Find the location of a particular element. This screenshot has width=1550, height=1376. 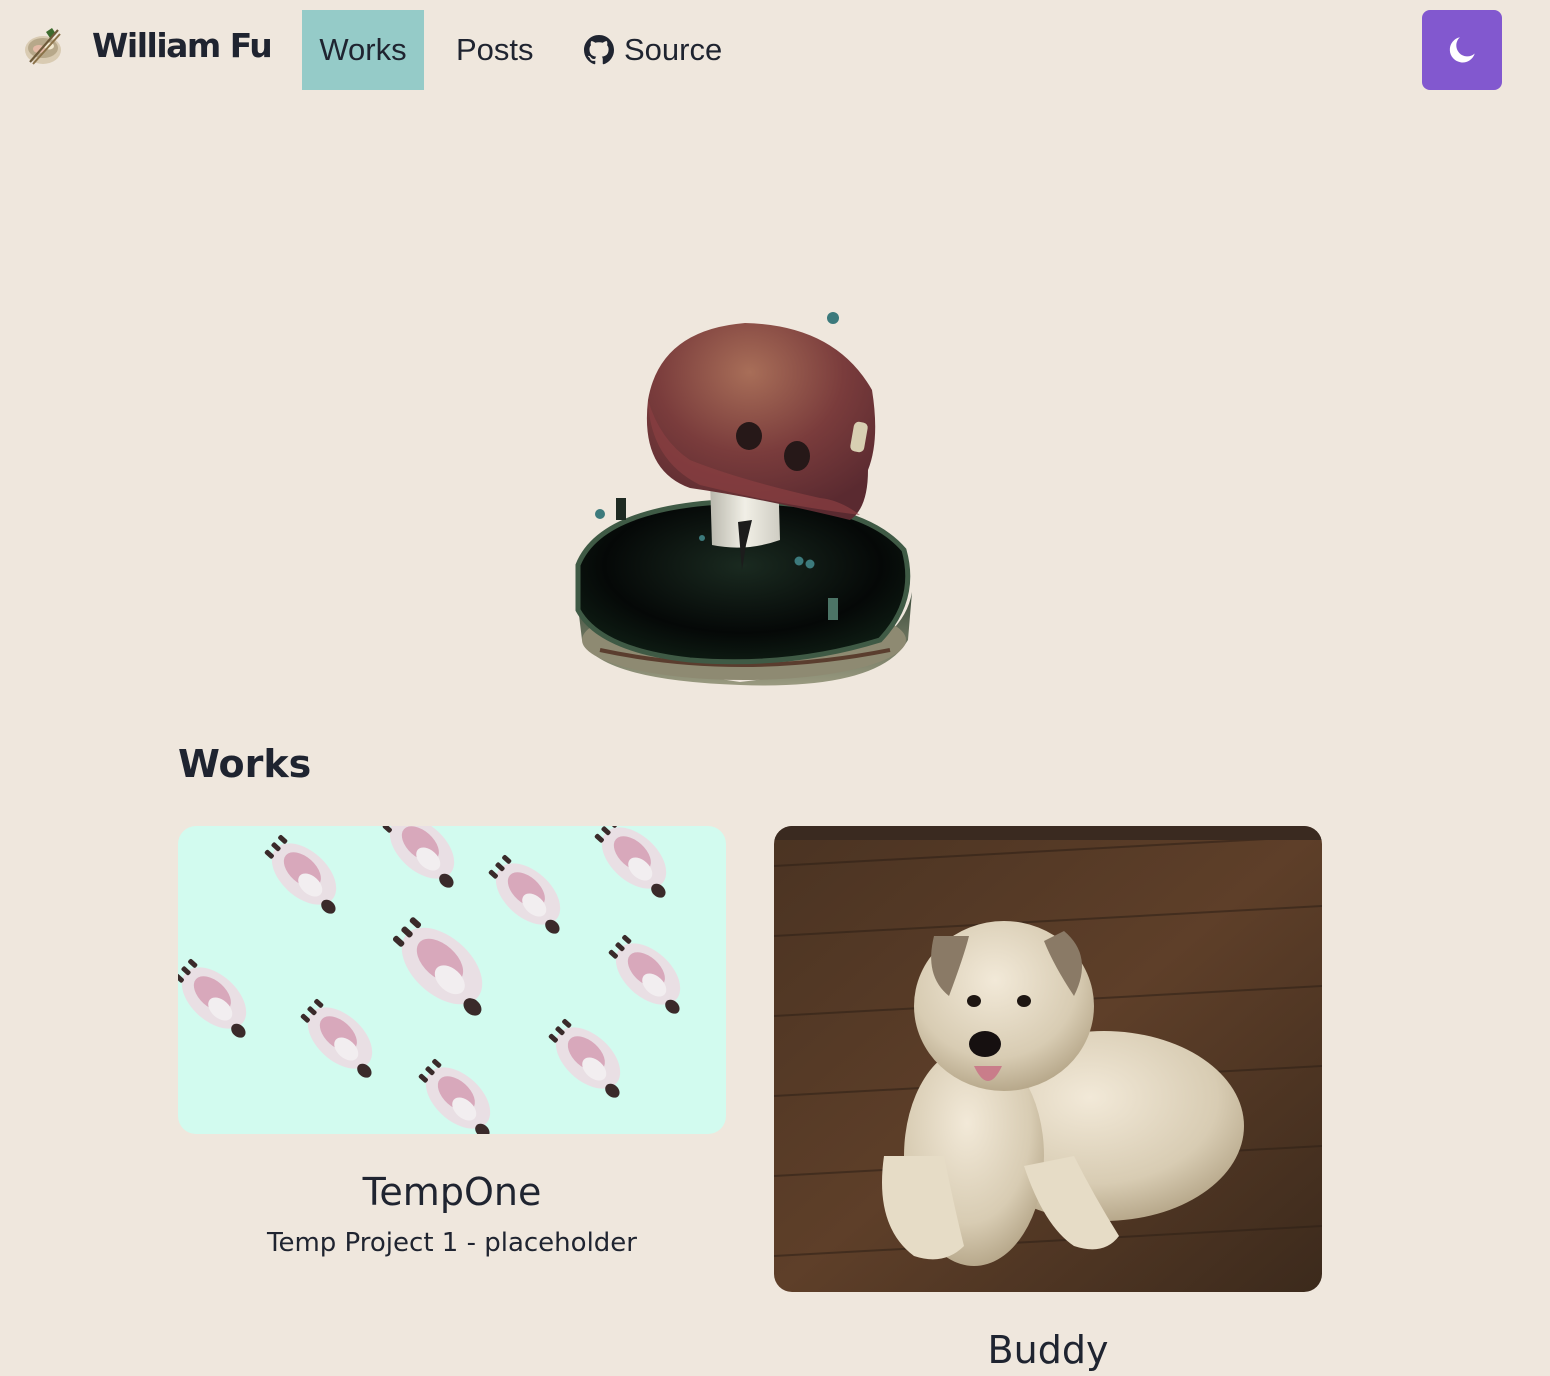

mushroom-3d-model is located at coordinates (750, 495).